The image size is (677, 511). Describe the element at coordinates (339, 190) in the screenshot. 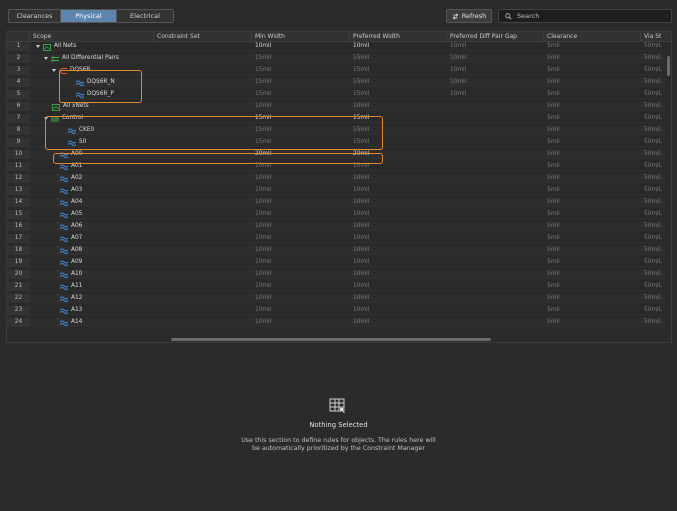

I see `table-row: 13 A03 10mil 10mil 5mil 50mil,` at that location.